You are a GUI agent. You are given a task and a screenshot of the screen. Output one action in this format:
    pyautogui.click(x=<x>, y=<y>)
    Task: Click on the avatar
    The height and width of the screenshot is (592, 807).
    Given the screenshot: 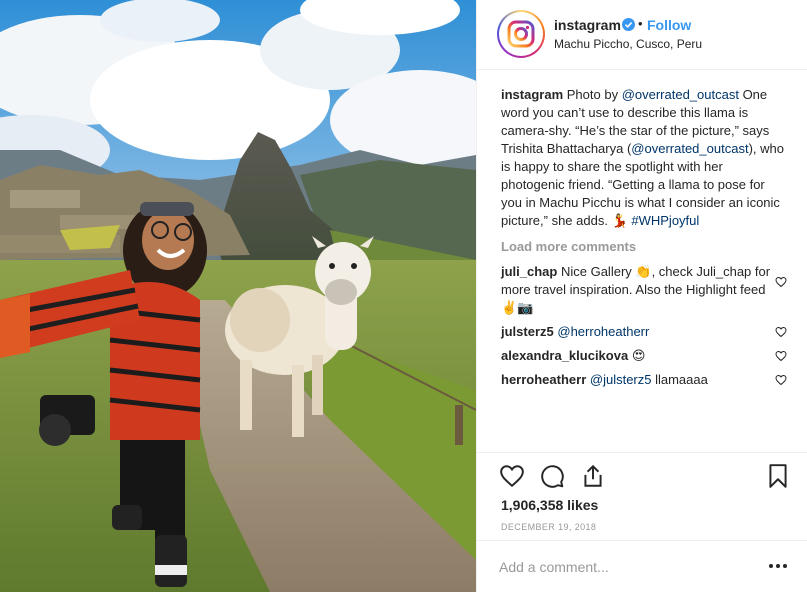 What is the action you would take?
    pyautogui.click(x=521, y=34)
    